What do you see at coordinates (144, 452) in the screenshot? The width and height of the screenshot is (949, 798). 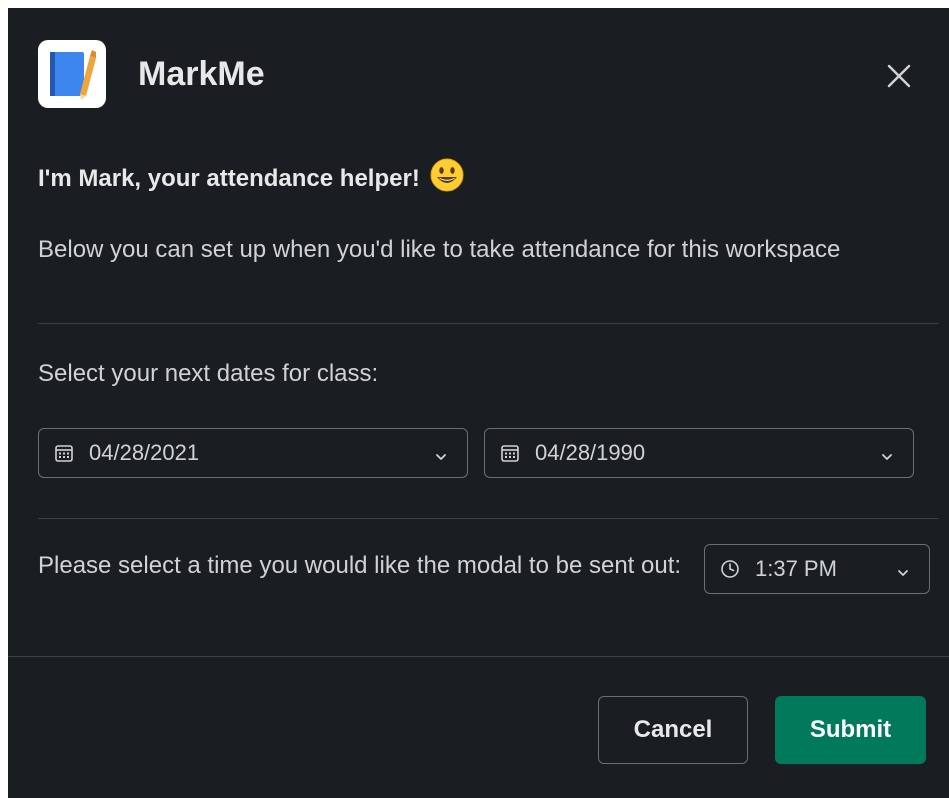 I see `start-date-value: 04/28/2021` at bounding box center [144, 452].